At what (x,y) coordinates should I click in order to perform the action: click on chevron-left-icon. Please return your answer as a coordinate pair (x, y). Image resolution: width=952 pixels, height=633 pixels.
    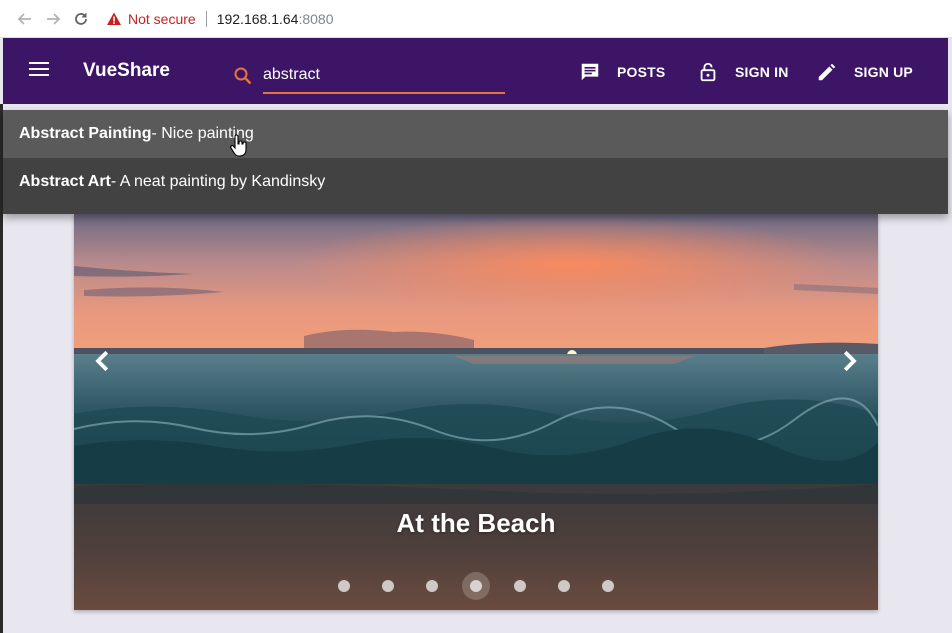
    Looking at the image, I should click on (103, 361).